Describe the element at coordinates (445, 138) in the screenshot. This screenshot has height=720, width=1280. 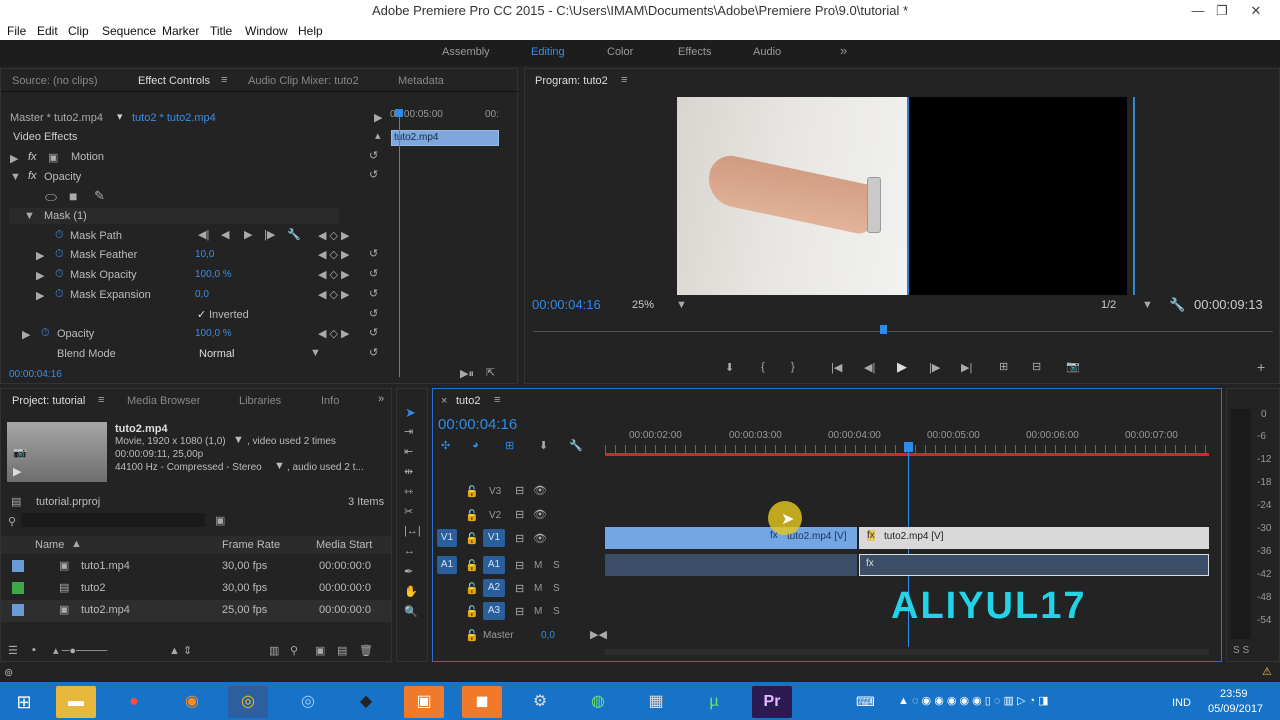
I see `mini-clip: tuto2.mp4` at that location.